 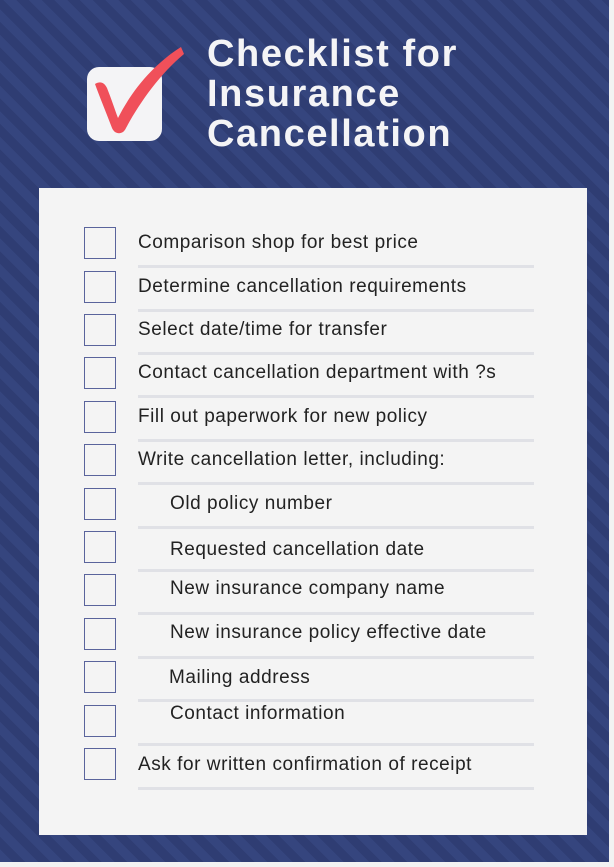 I want to click on checklist-item-label: New insurance company name, so click(x=308, y=588).